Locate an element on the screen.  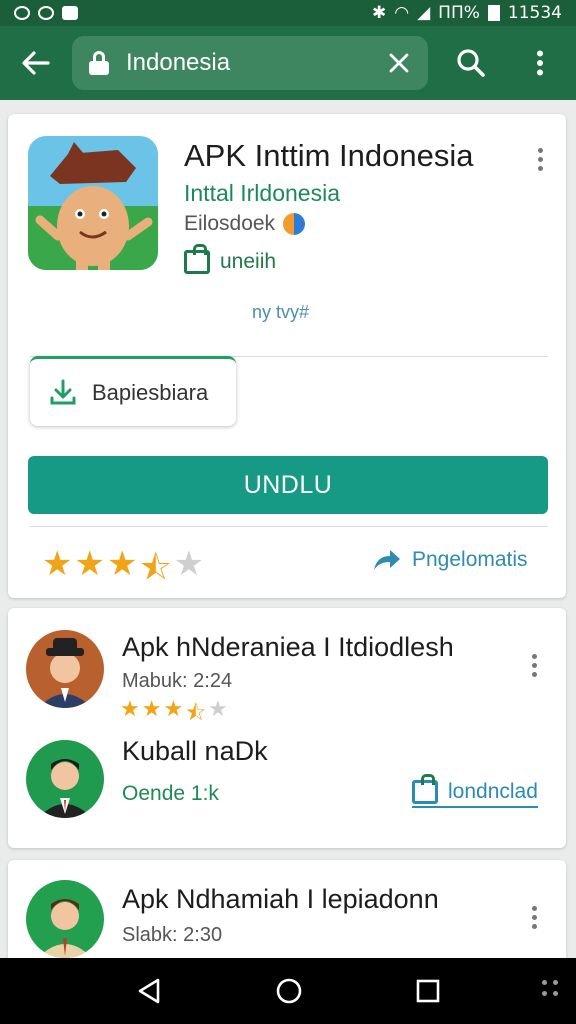
nav-back-icon is located at coordinates (149, 991).